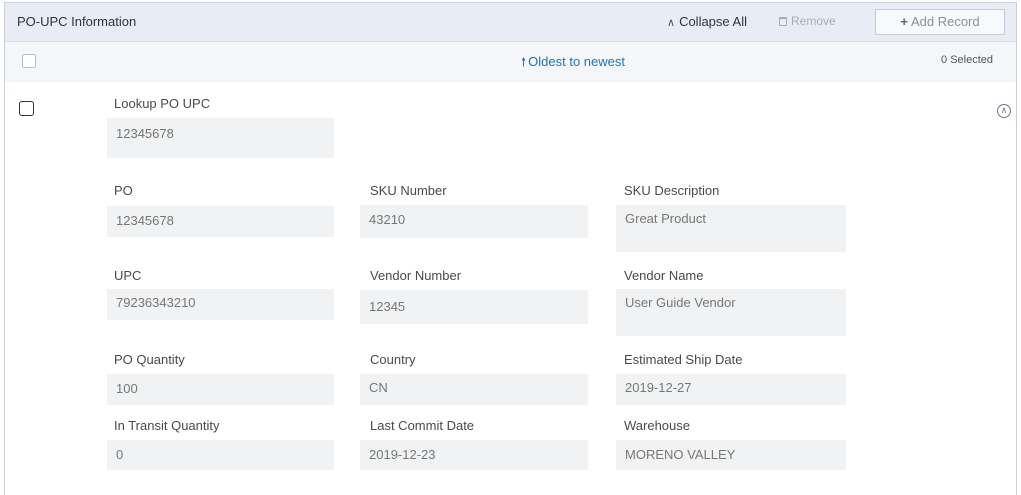 This screenshot has height=495, width=1021. Describe the element at coordinates (731, 389) in the screenshot. I see `estimated-ship-date-field: 2019-12-27` at that location.